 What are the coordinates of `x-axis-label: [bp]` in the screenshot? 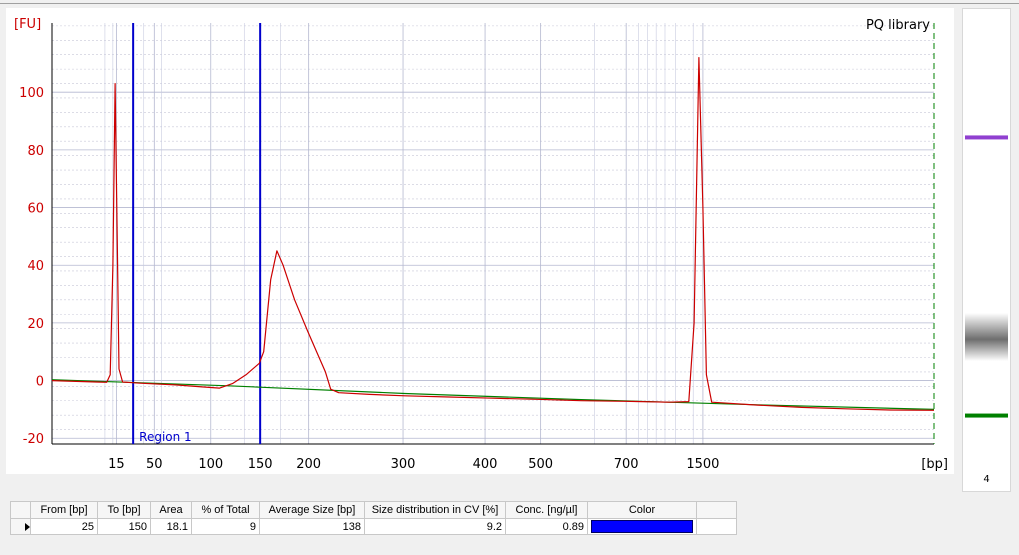 It's located at (934, 464).